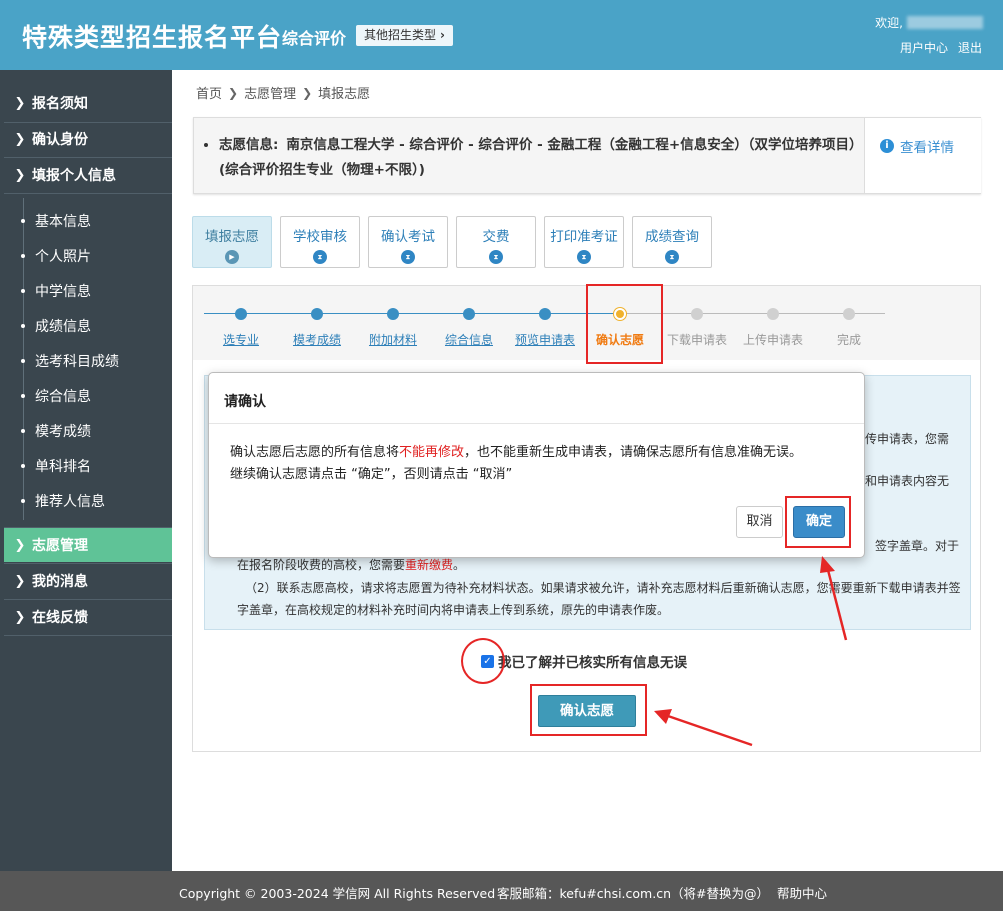  I want to click on welcome-text: 欢迎,, so click(889, 23).